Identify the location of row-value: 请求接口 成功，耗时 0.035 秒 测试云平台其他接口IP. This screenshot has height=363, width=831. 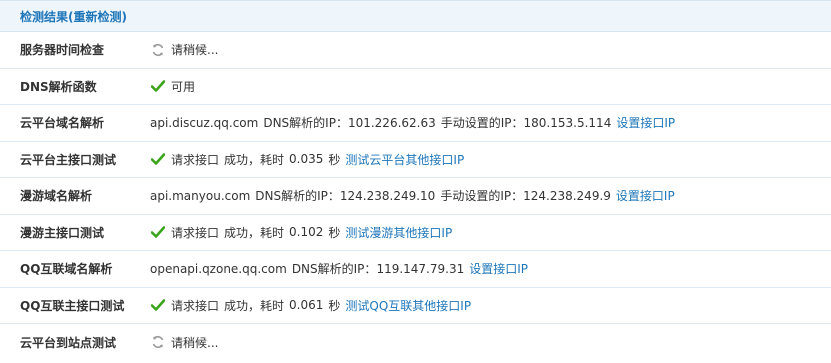
(307, 159).